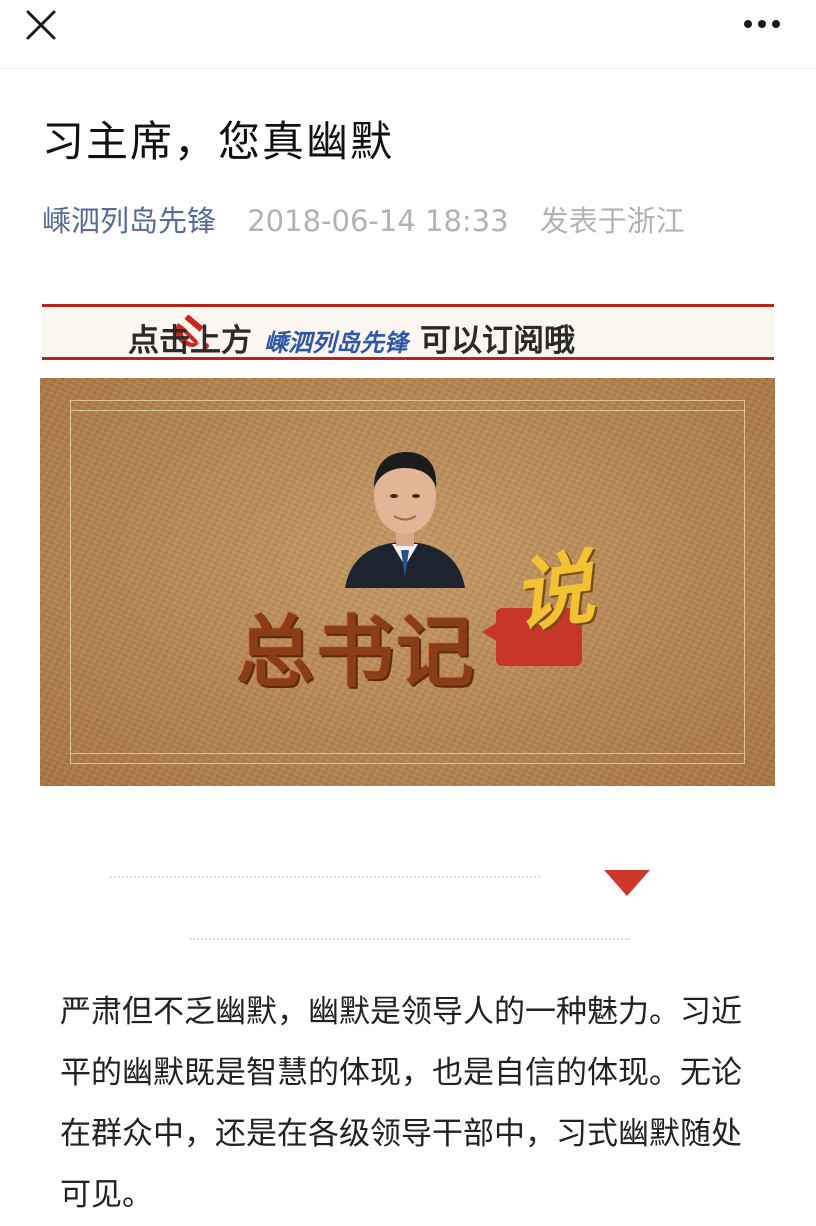 This screenshot has width=816, height=1226. Describe the element at coordinates (627, 883) in the screenshot. I see `down-triangle-icon` at that location.